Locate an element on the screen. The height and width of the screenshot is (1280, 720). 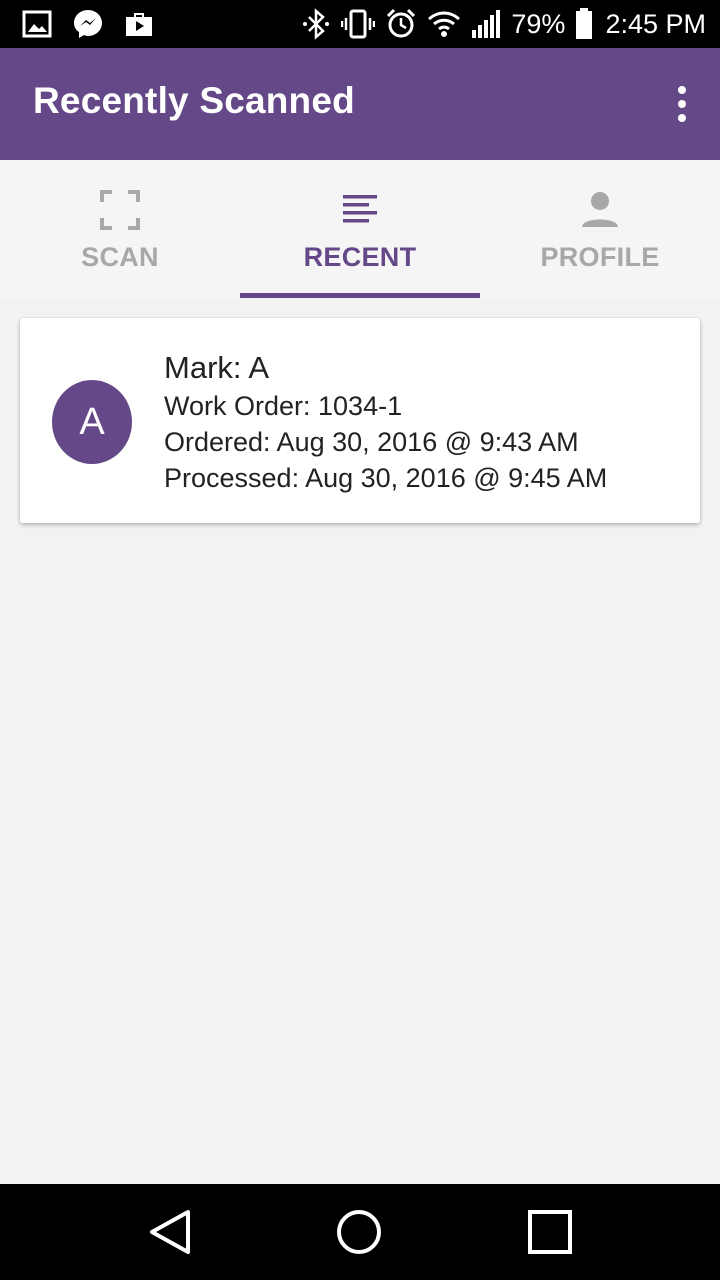
avatar: A is located at coordinates (92, 422).